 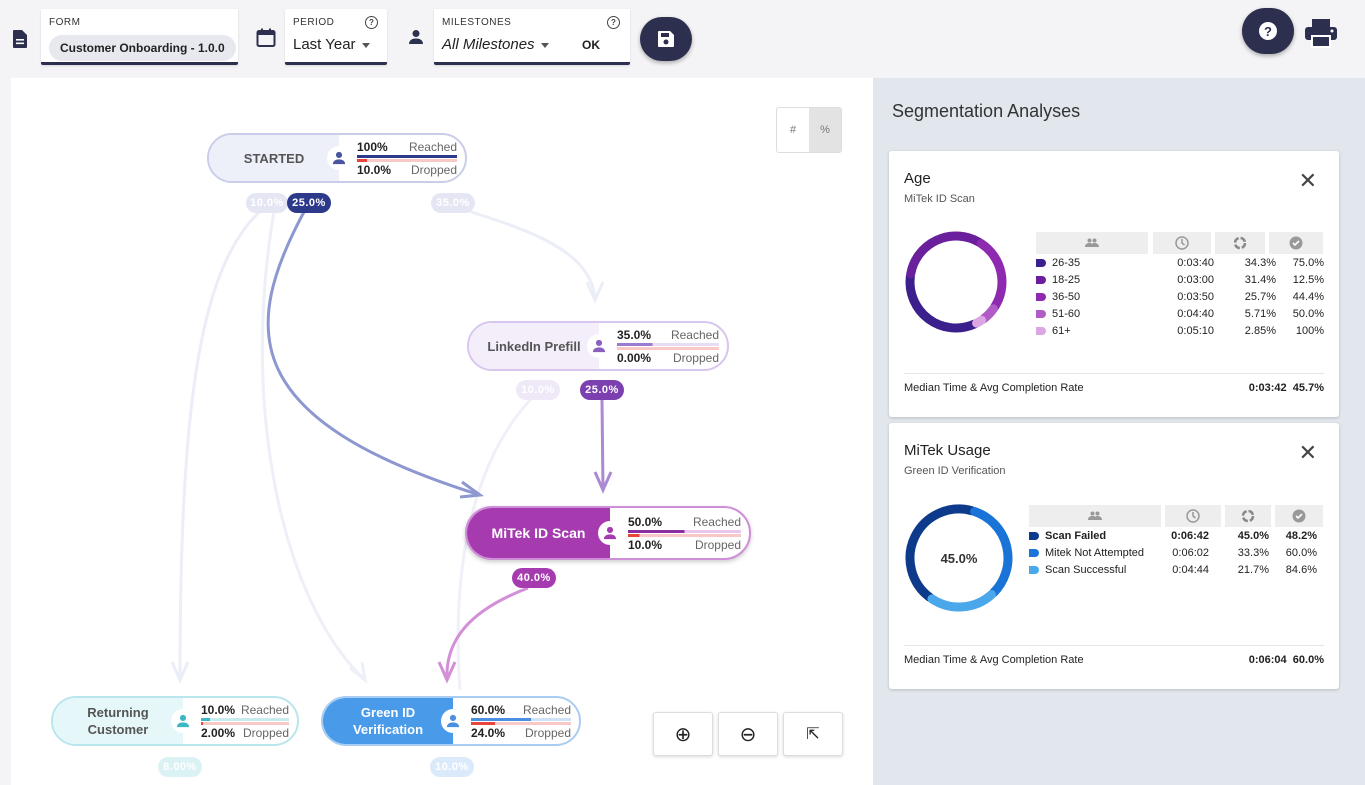 I want to click on node-linkedin-label: LinkedIn Prefill, so click(x=534, y=346).